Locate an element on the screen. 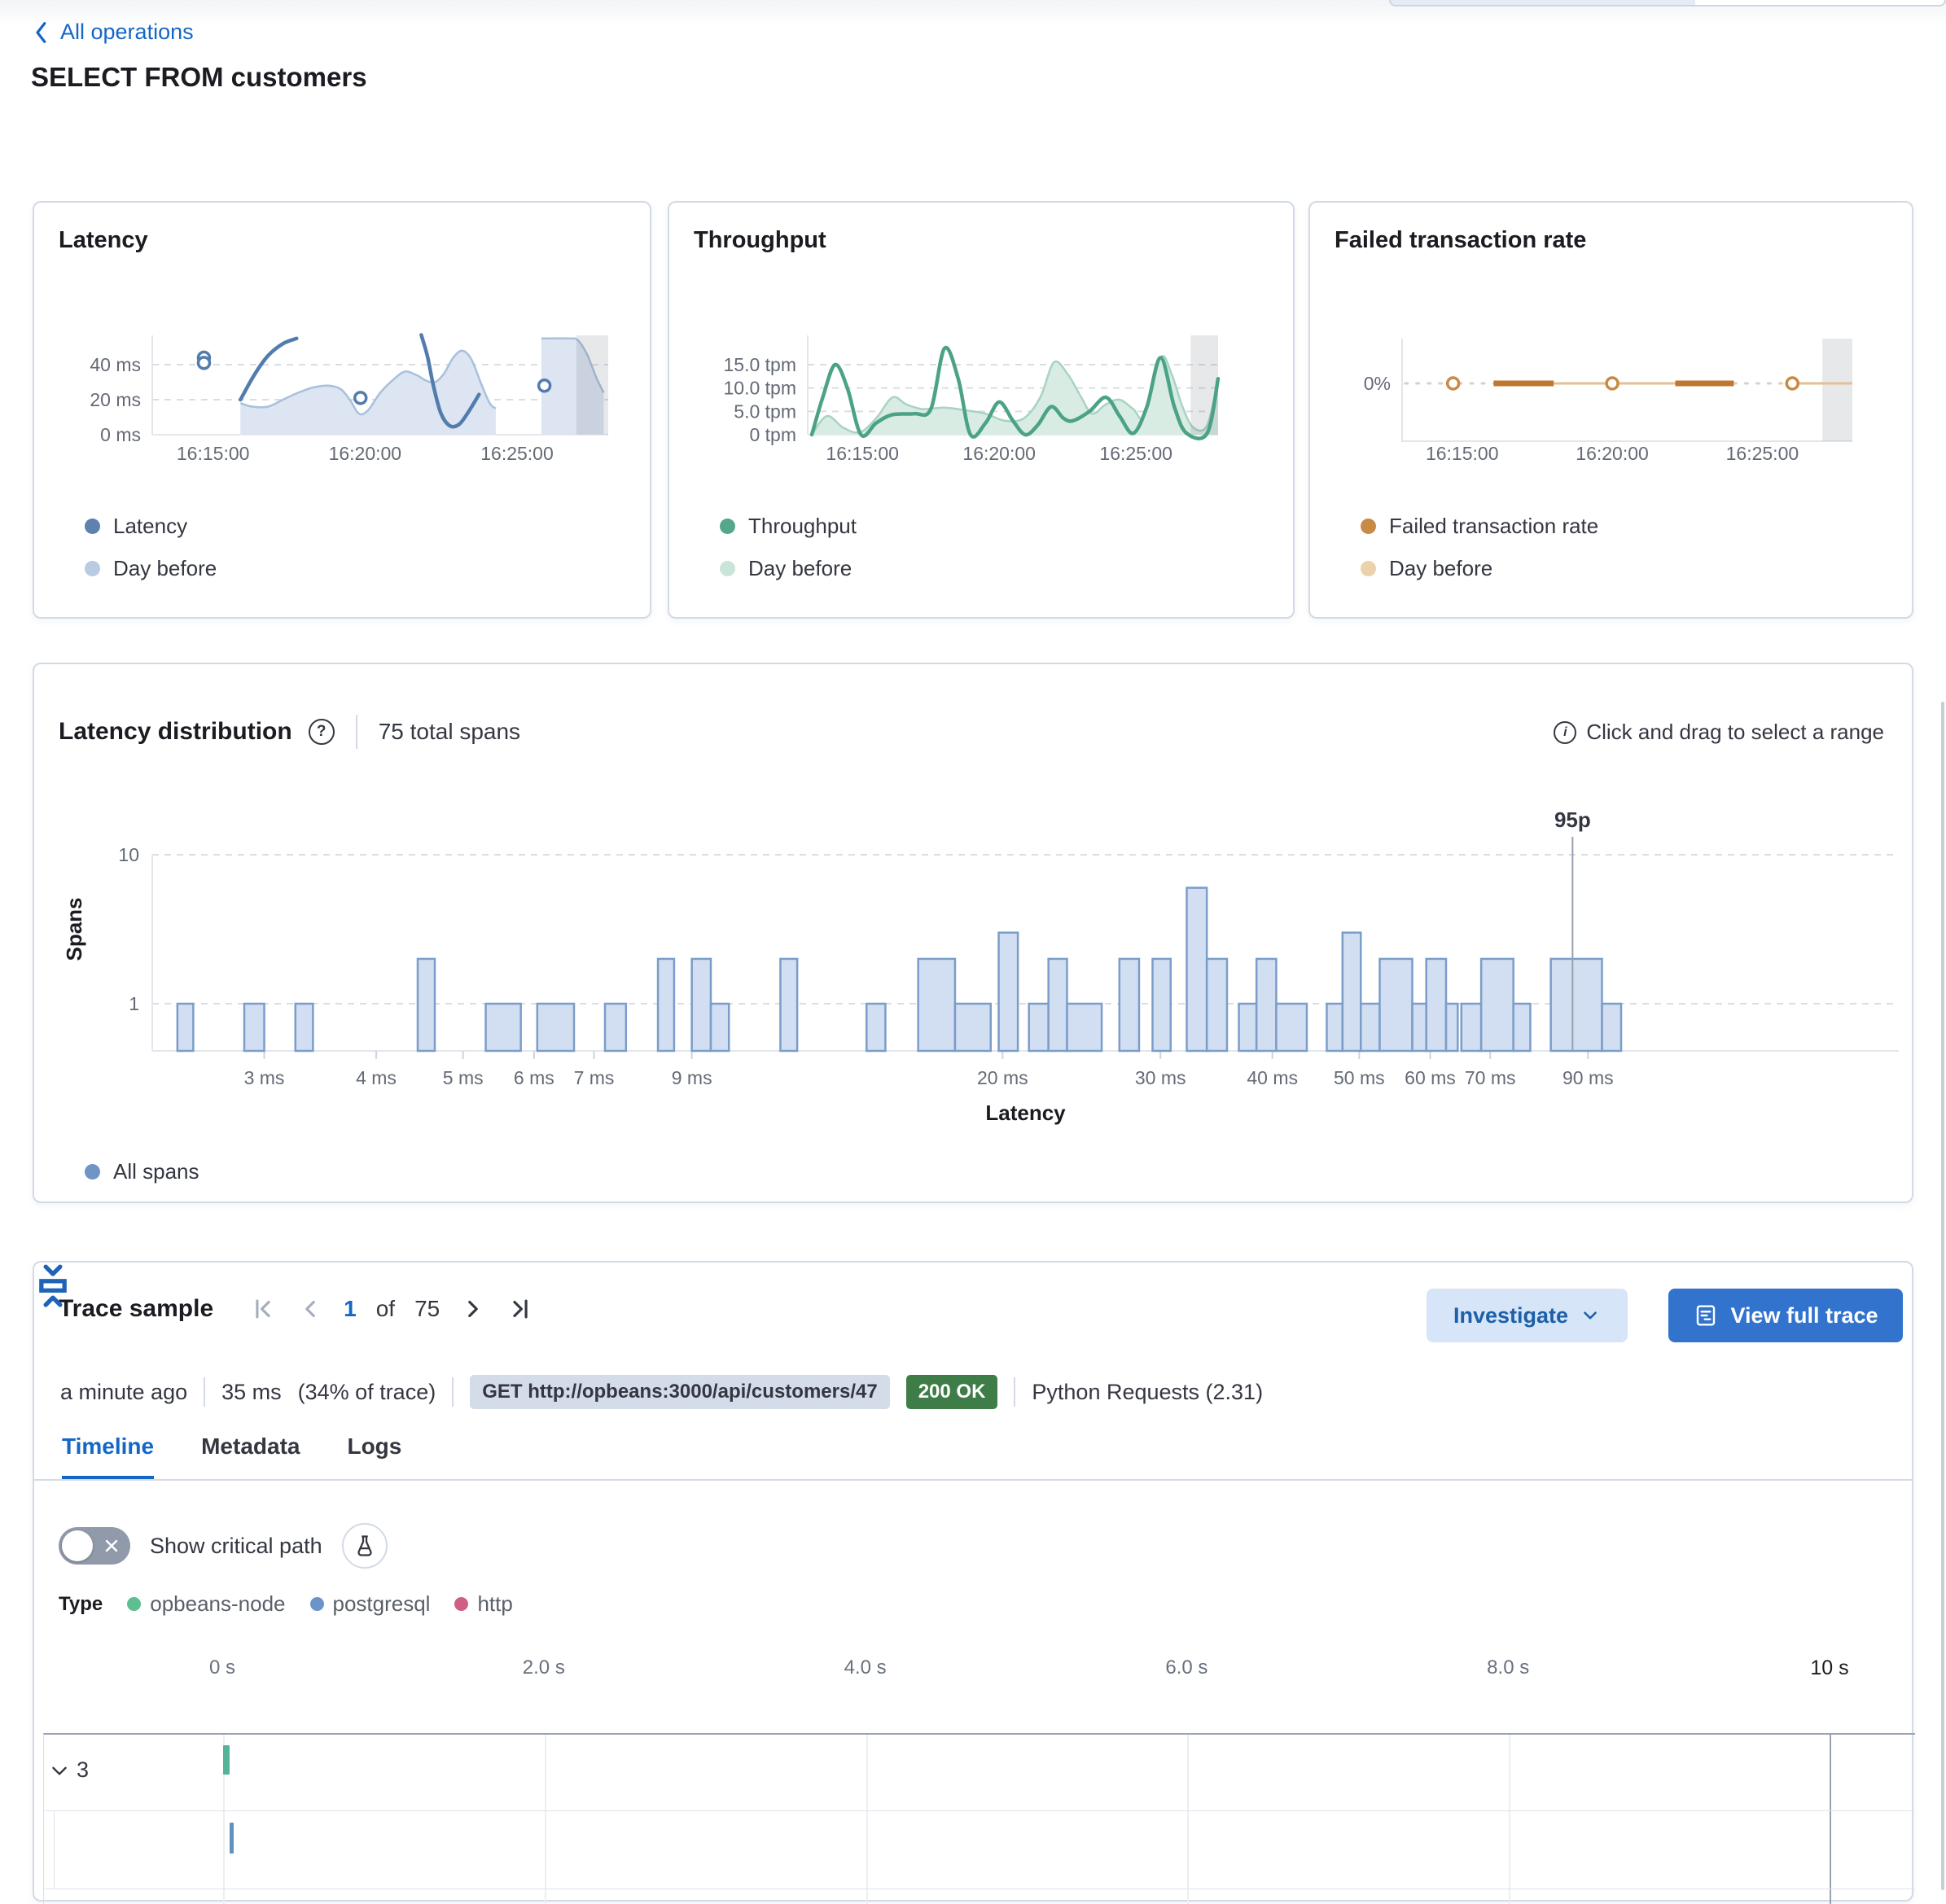 The image size is (1946, 1904). ruler-tick-label: 4.0 s is located at coordinates (865, 1668).